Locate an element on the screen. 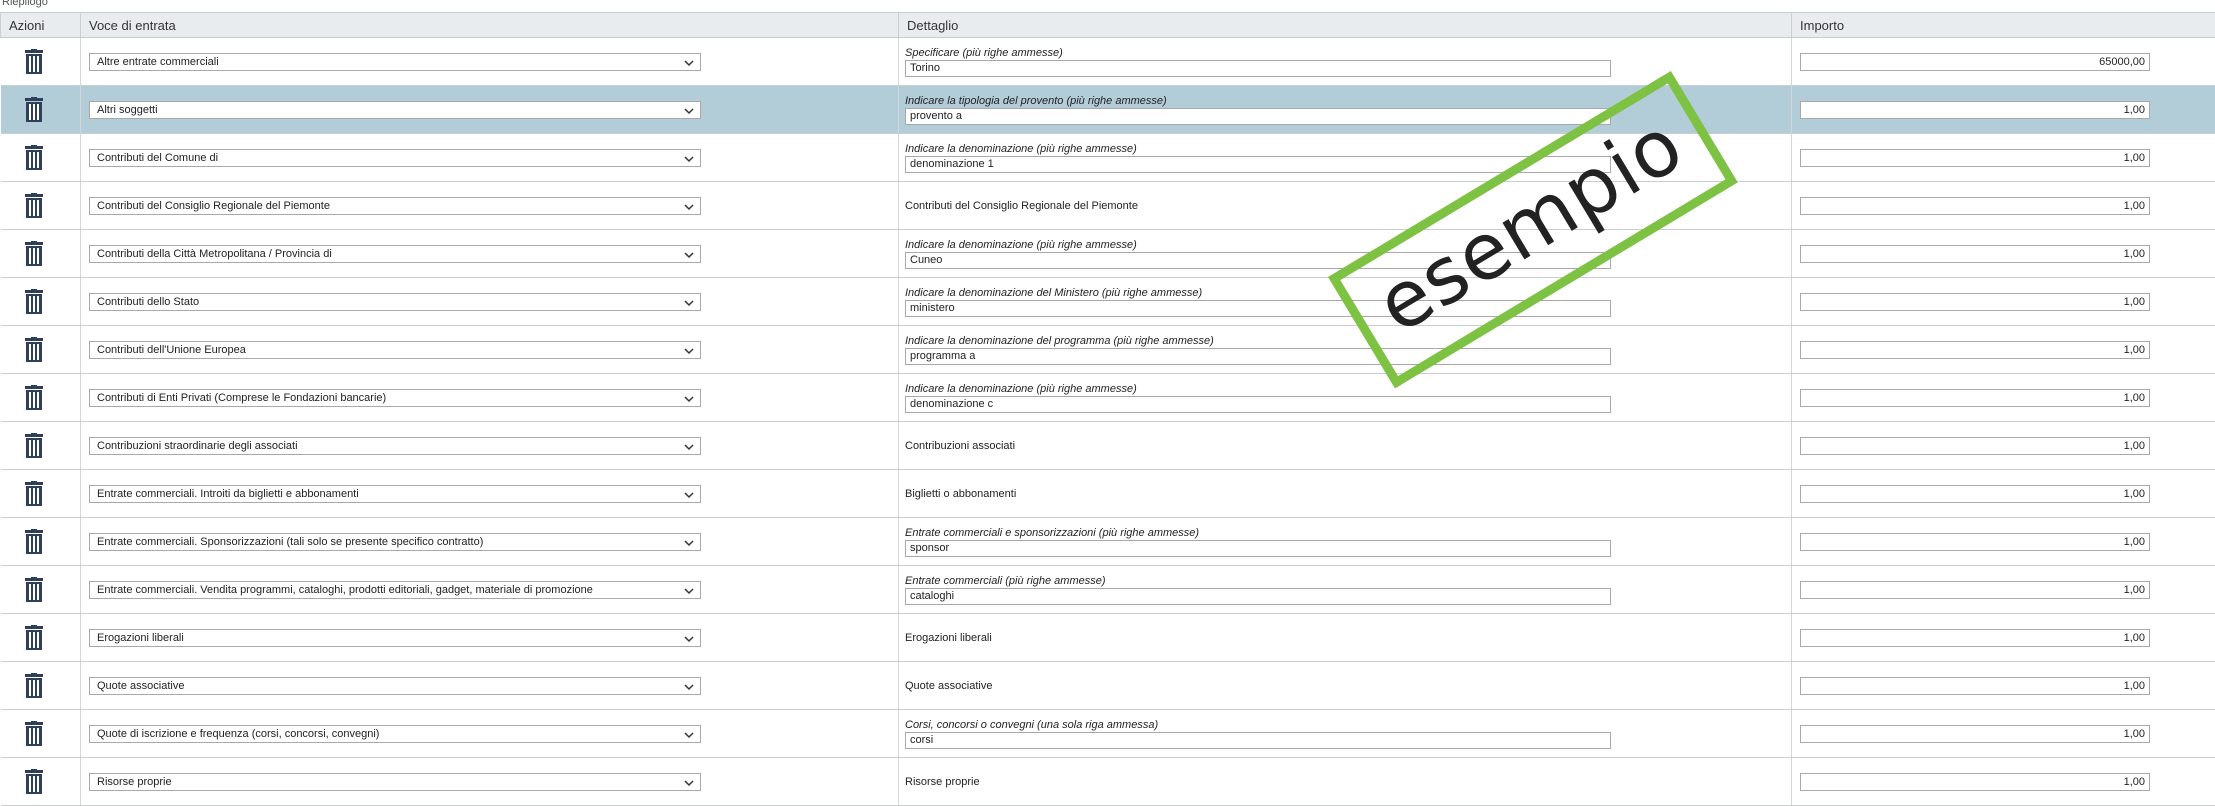  header-amount: Importo is located at coordinates (2003, 25).